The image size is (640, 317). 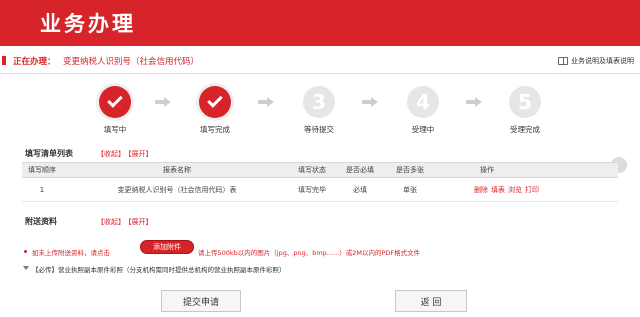 I want to click on required-attachment-text: 【必传】营业执照副本原件彩照（分支机构需同时提供总机构的营业执照副本原件彩照）, so click(x=159, y=270).